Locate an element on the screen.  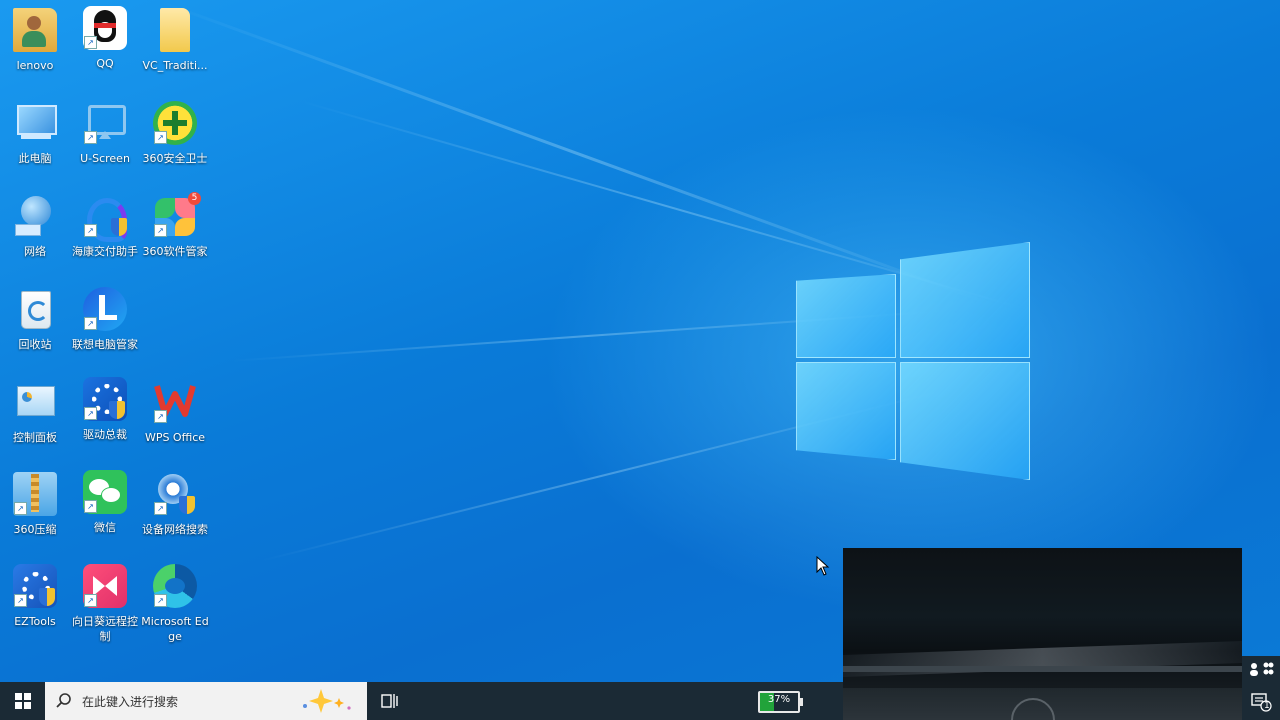
computer-icon is located at coordinates (35, 123).